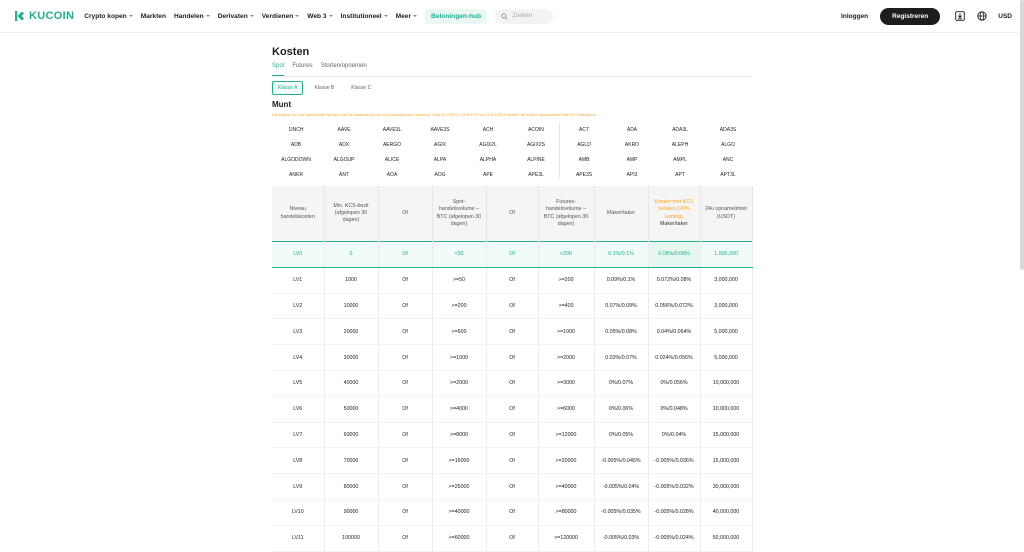 The width and height of the screenshot is (1024, 552). I want to click on coin-item: ANKR, so click(296, 175).